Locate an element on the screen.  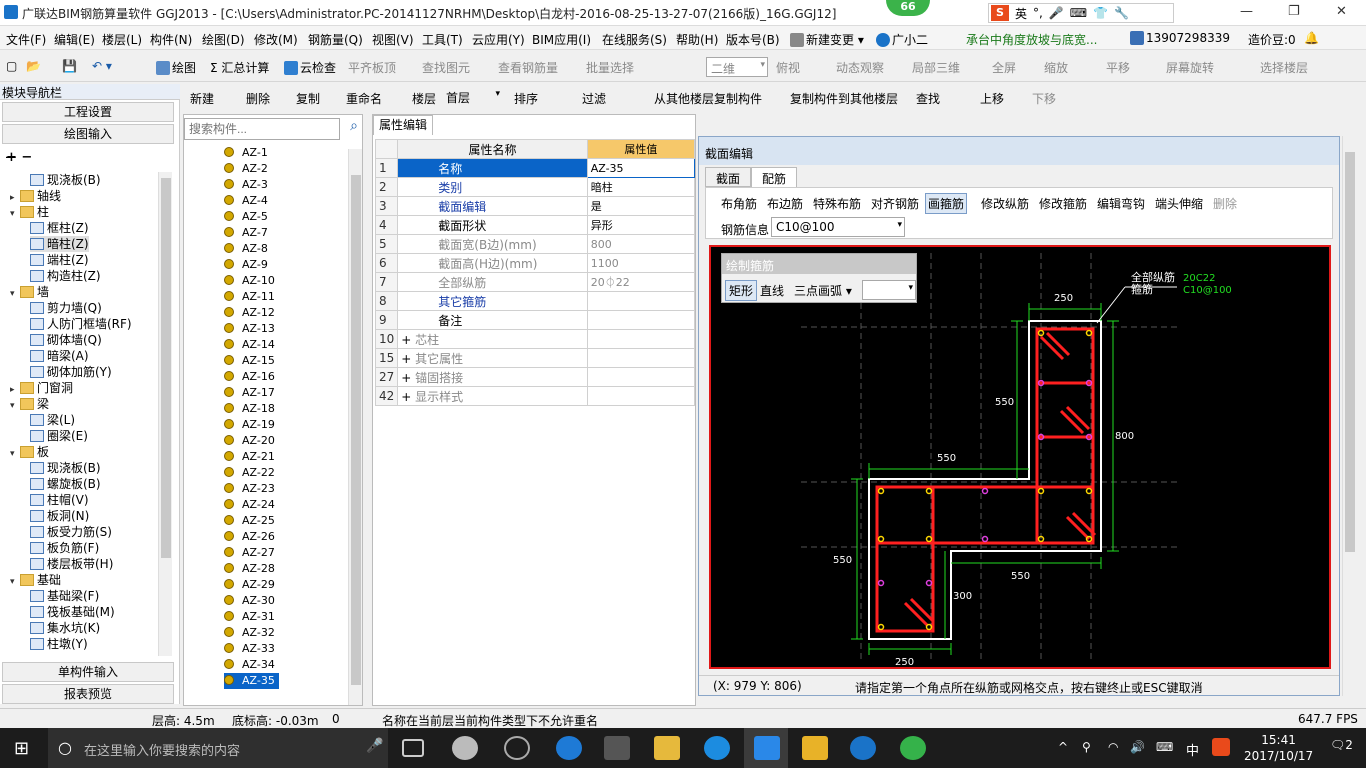
menu-component: 构件(N) is located at coordinates (171, 39).